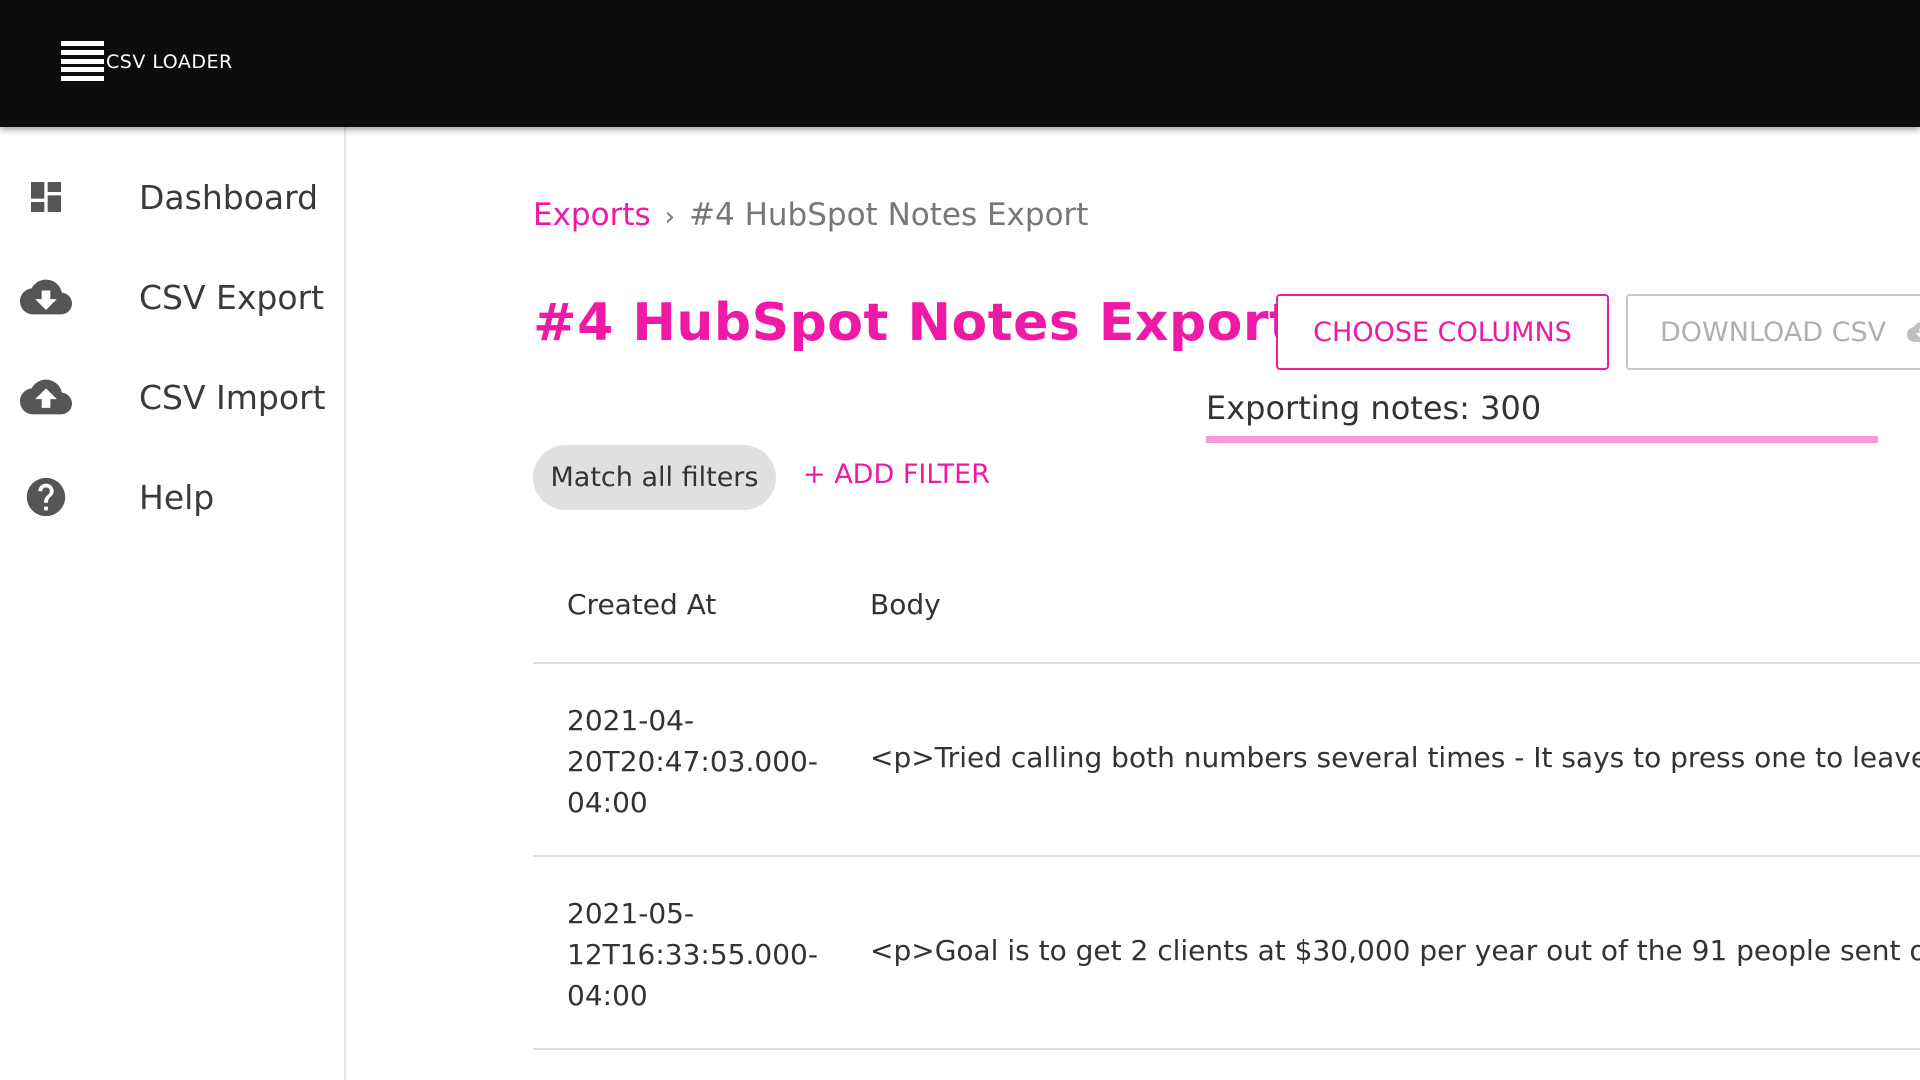 Image resolution: width=1920 pixels, height=1080 pixels. What do you see at coordinates (896, 474) in the screenshot?
I see `add-filter-button: + ADD FILTER` at bounding box center [896, 474].